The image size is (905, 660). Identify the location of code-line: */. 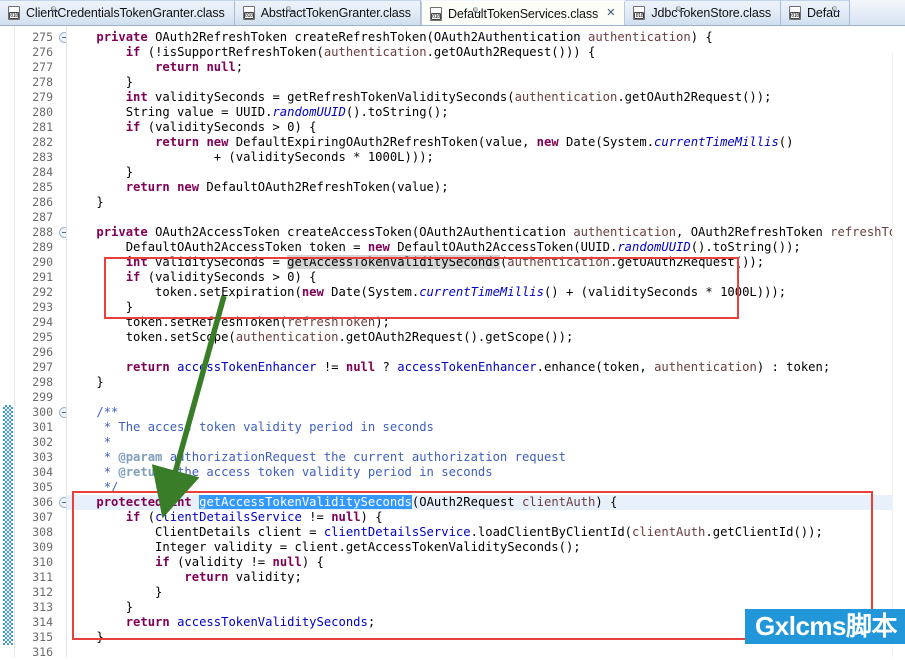
(93, 487).